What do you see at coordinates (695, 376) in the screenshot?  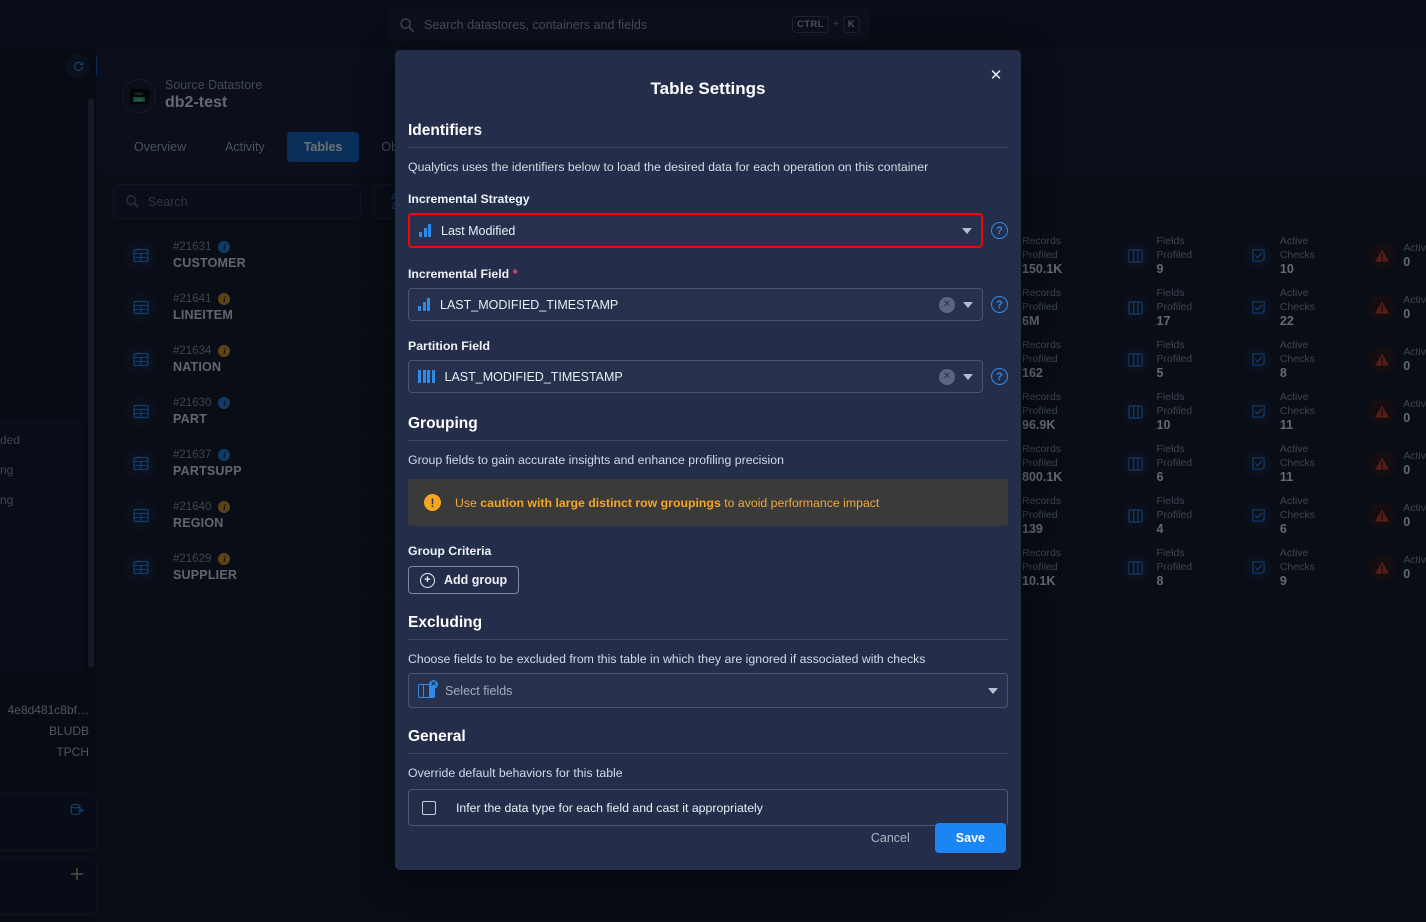 I see `partition-field-select: LAST_MODIFIED_TIMESTAMP ✕` at bounding box center [695, 376].